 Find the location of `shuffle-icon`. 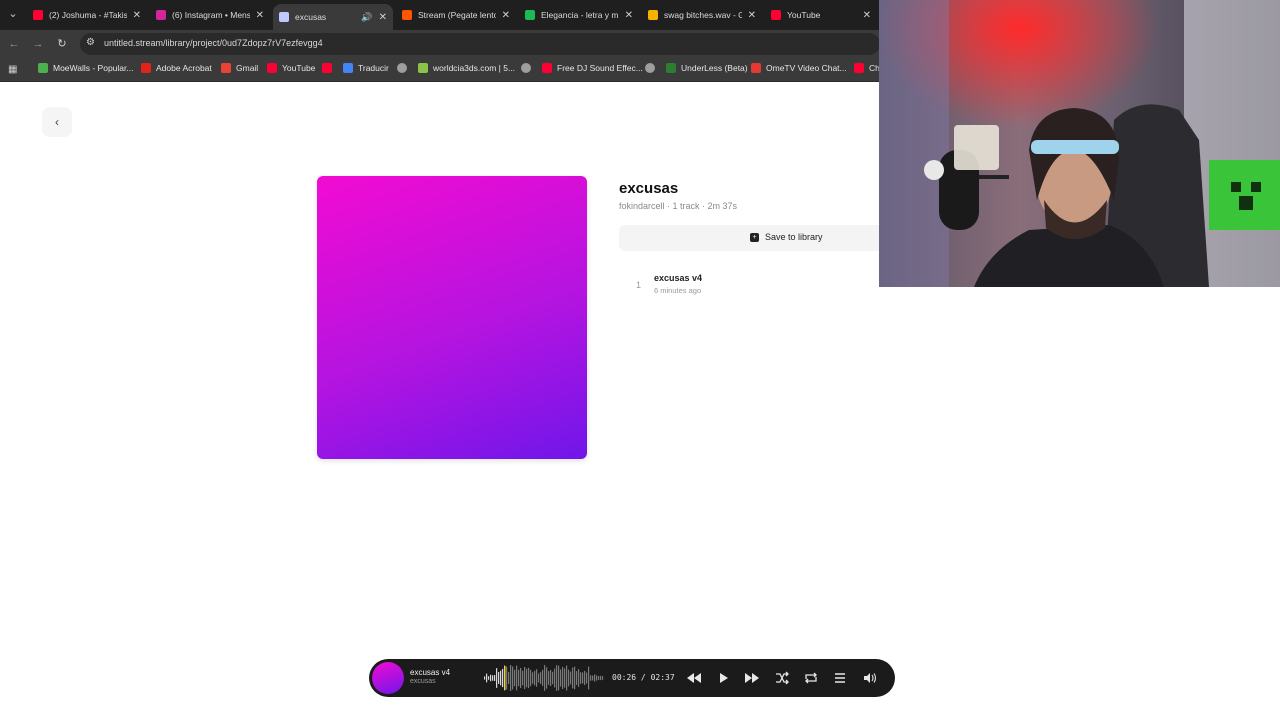

shuffle-icon is located at coordinates (782, 678).